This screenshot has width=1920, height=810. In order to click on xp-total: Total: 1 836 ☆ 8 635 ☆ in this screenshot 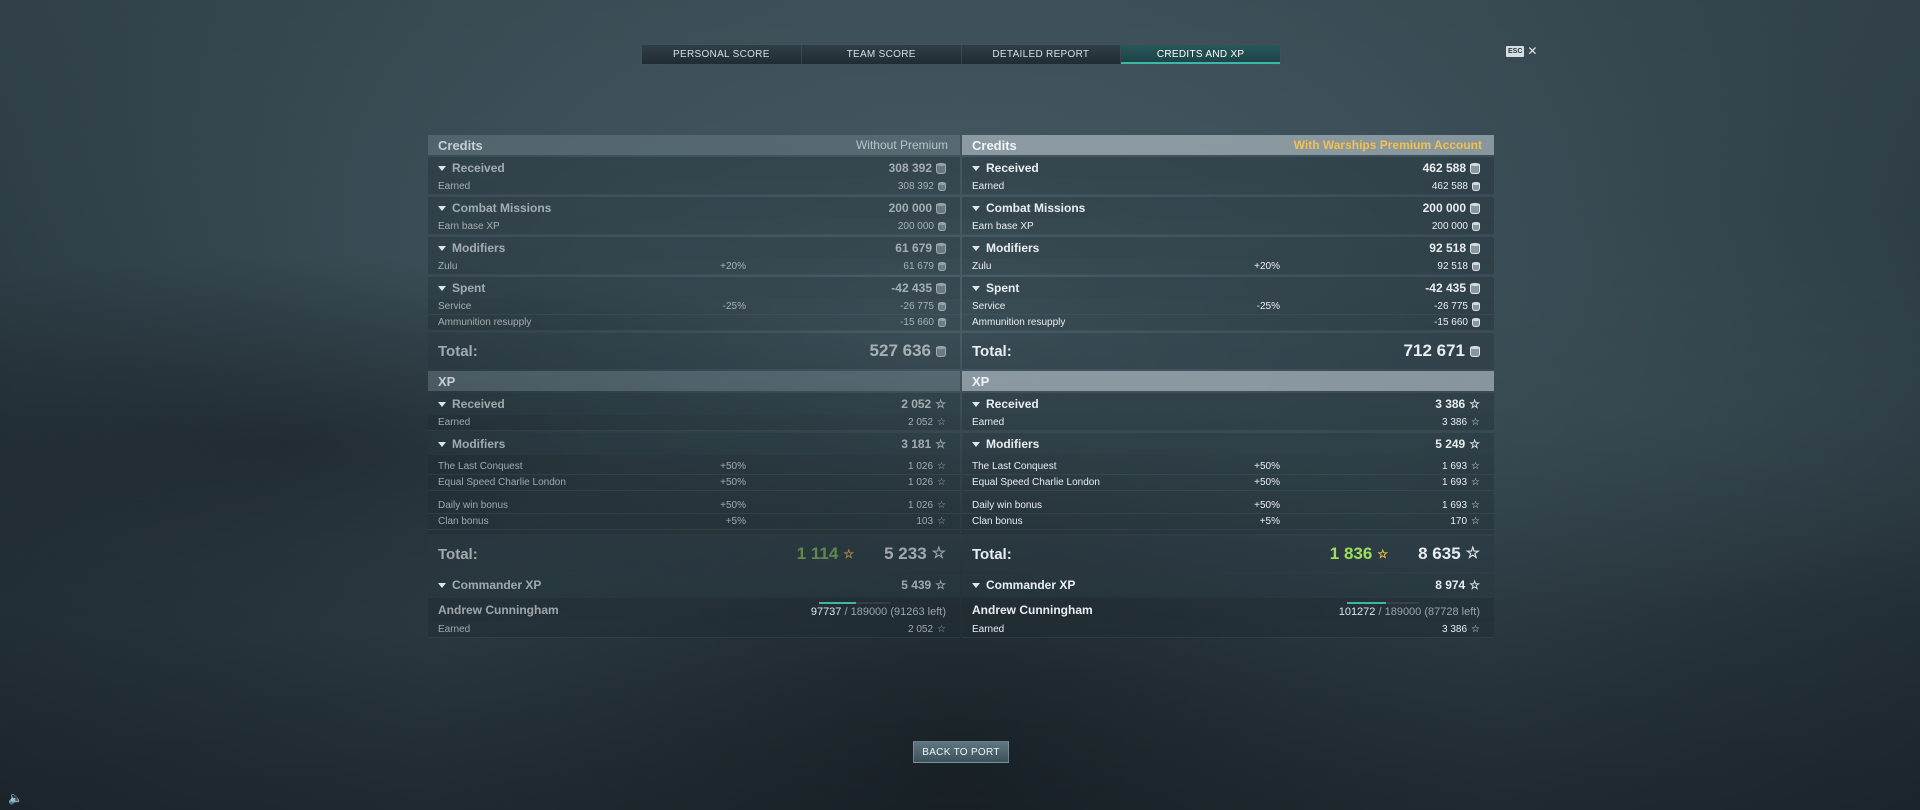, I will do `click(1228, 554)`.